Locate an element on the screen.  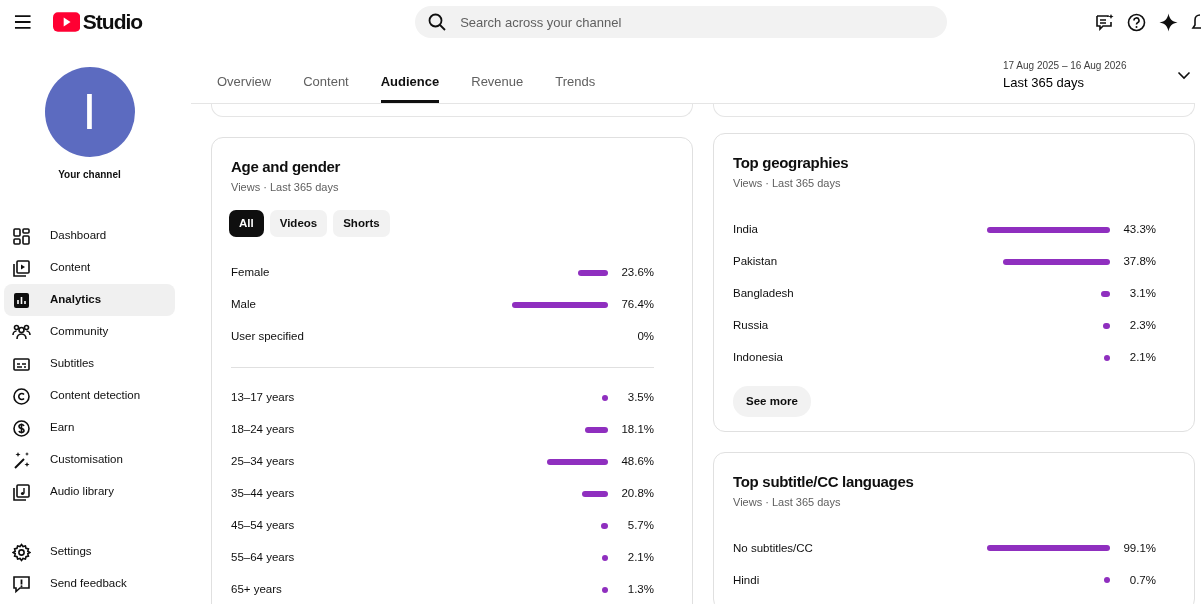
date-range-picker: 17 Aug 2025 – 16 Aug 2026 Last 365 days is located at coordinates (1097, 75).